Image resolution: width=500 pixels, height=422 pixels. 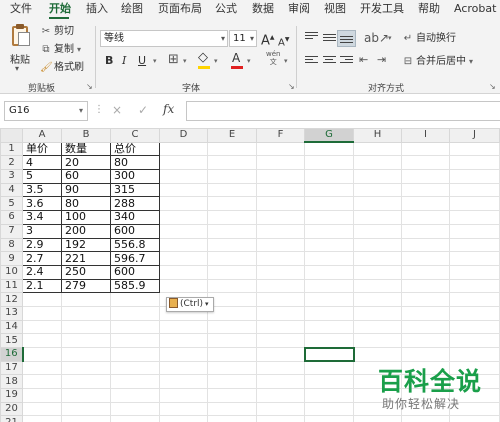 What do you see at coordinates (86, 163) in the screenshot?
I see `cell-b2: 20` at bounding box center [86, 163].